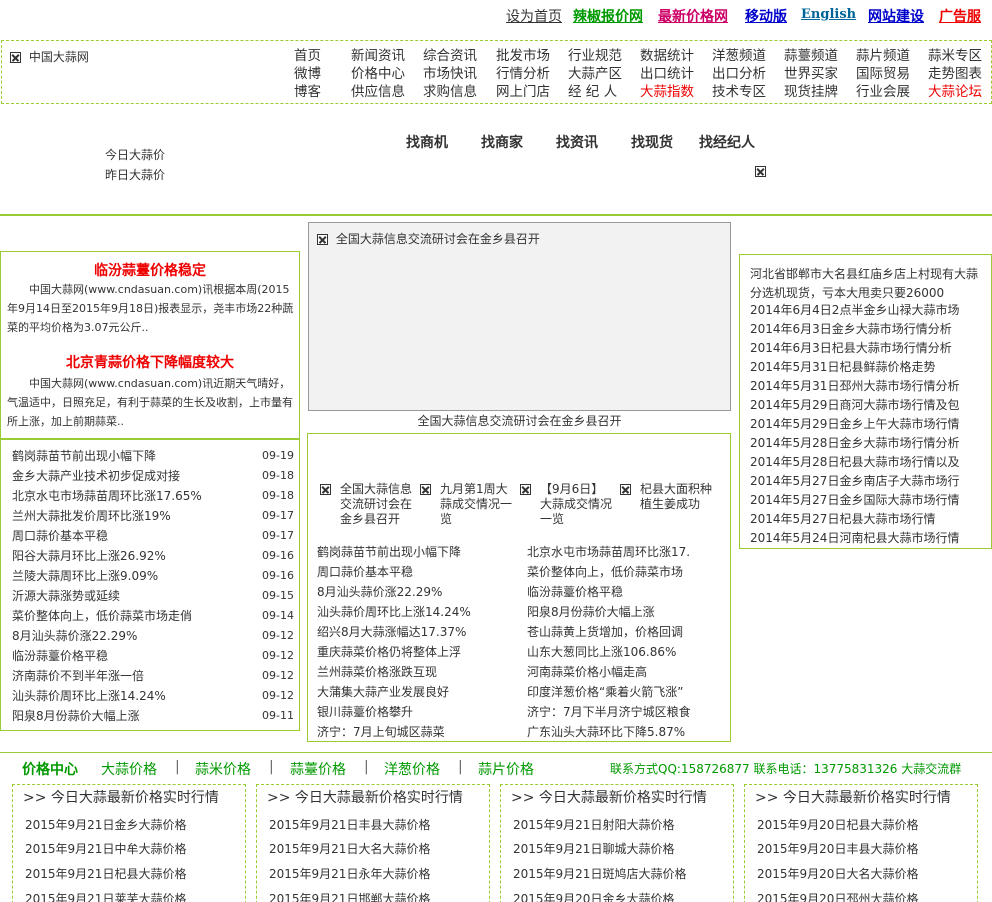 The image size is (992, 902). I want to click on nav-item: 网上门店, so click(523, 92).